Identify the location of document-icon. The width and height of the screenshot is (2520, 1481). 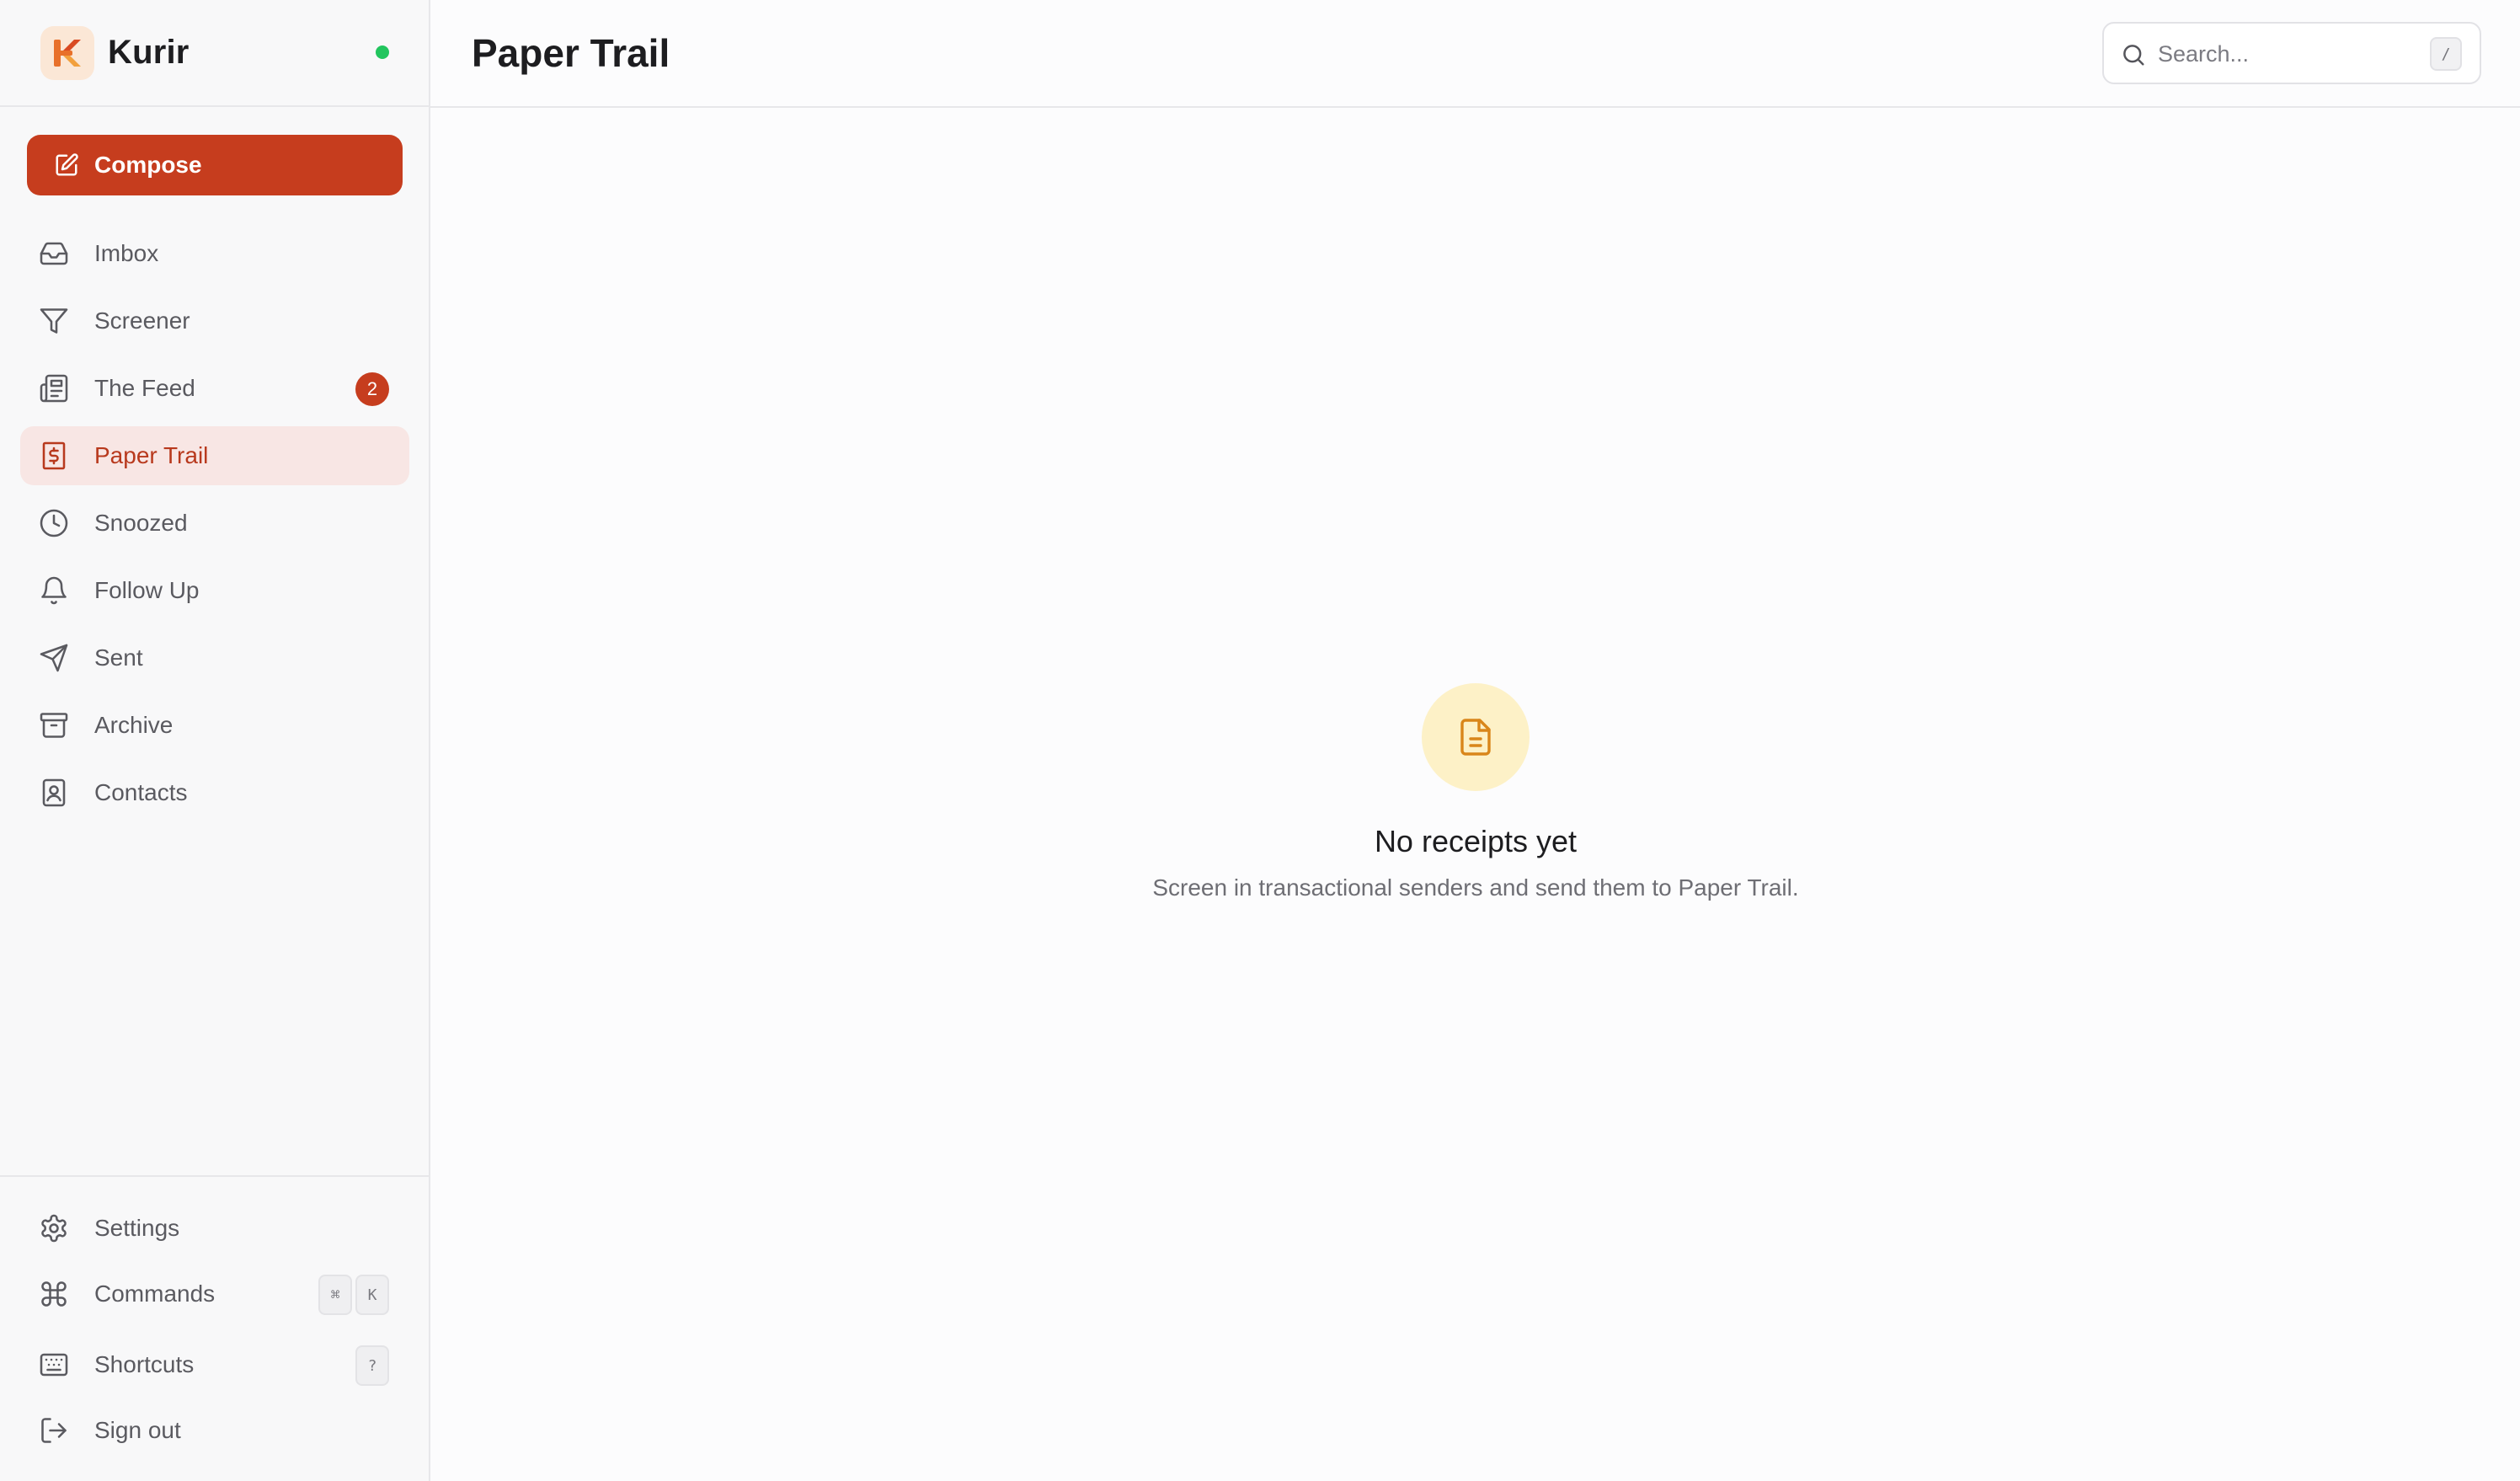
(1475, 737).